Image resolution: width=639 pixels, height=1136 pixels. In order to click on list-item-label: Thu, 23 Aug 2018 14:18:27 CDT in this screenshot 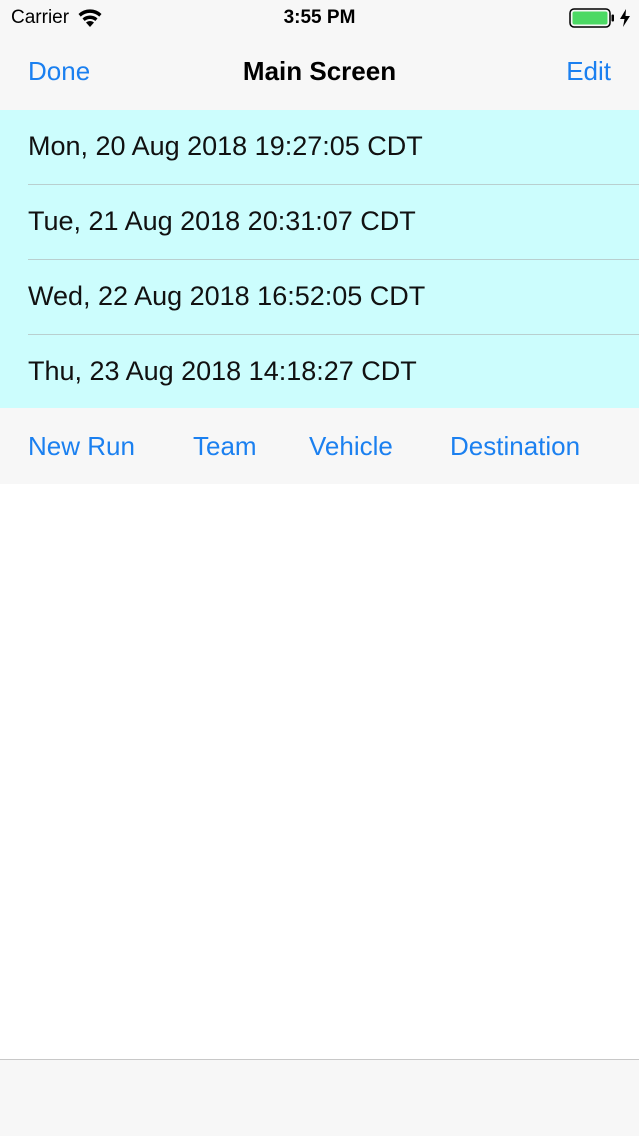, I will do `click(222, 371)`.